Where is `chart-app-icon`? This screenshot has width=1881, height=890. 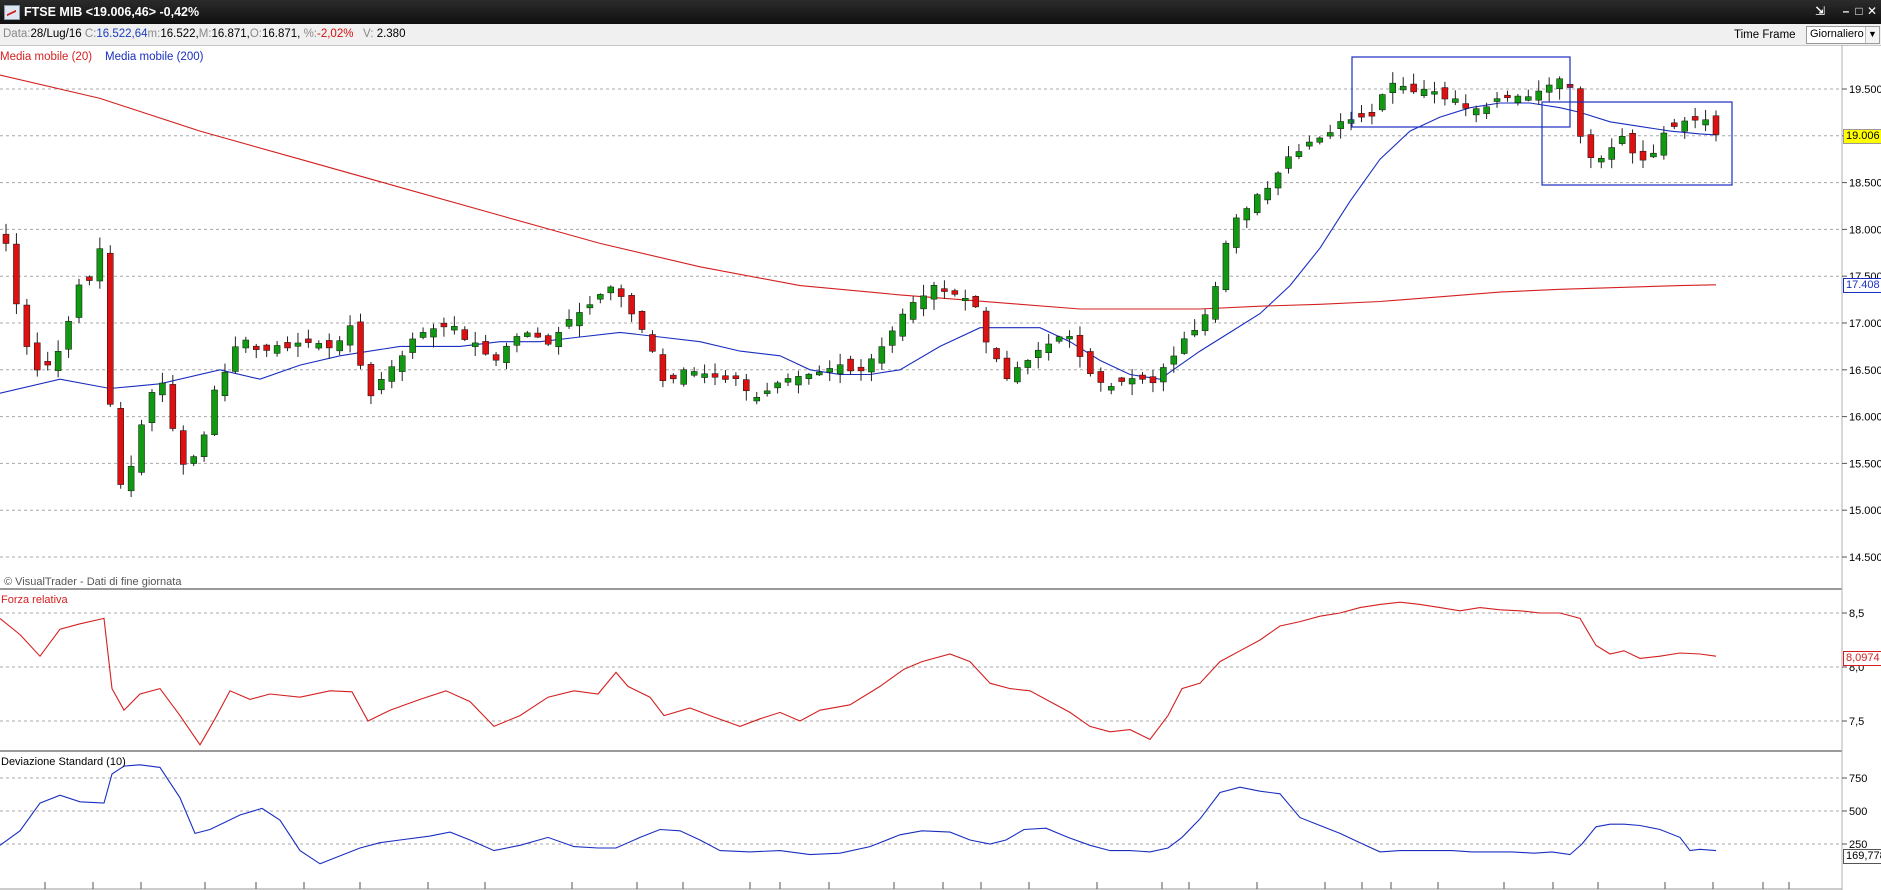
chart-app-icon is located at coordinates (12, 12).